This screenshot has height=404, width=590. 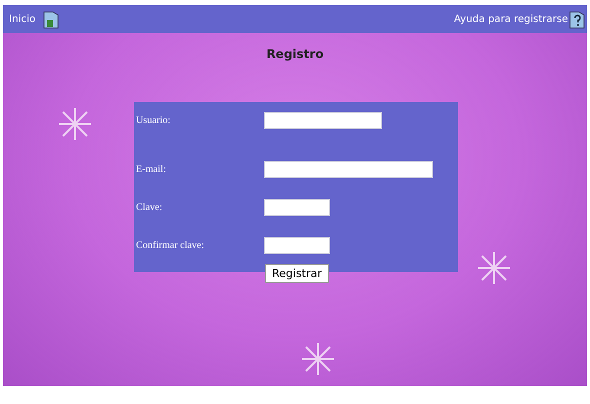 What do you see at coordinates (150, 207) in the screenshot?
I see `field-label: Clave:` at bounding box center [150, 207].